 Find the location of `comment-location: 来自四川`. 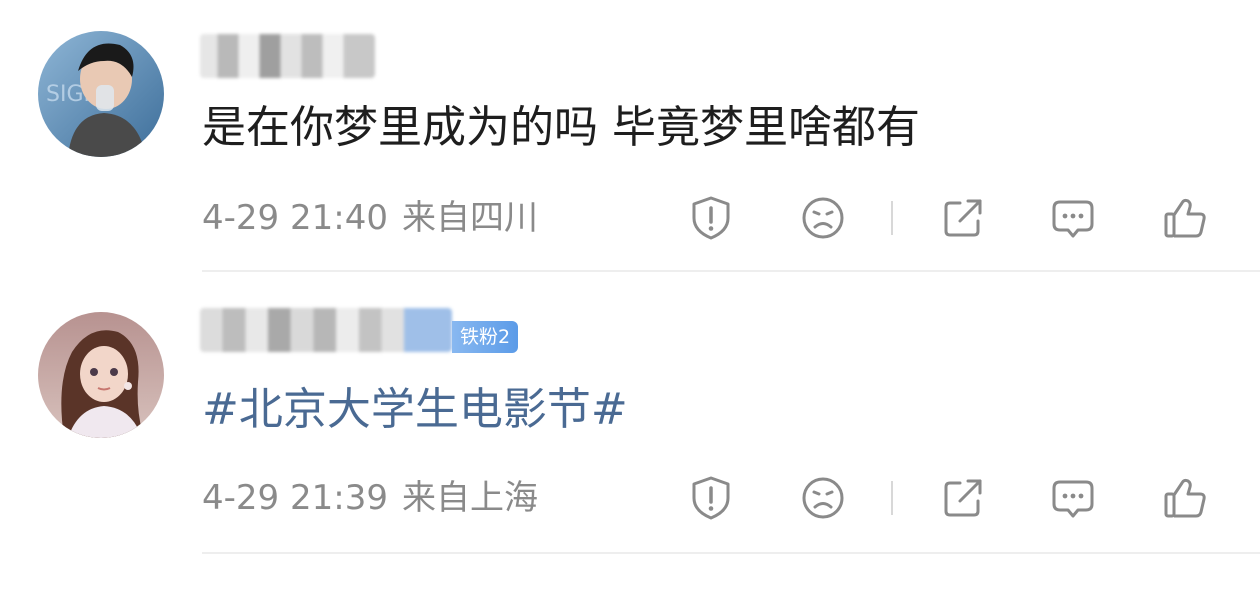

comment-location: 来自四川 is located at coordinates (469, 218).